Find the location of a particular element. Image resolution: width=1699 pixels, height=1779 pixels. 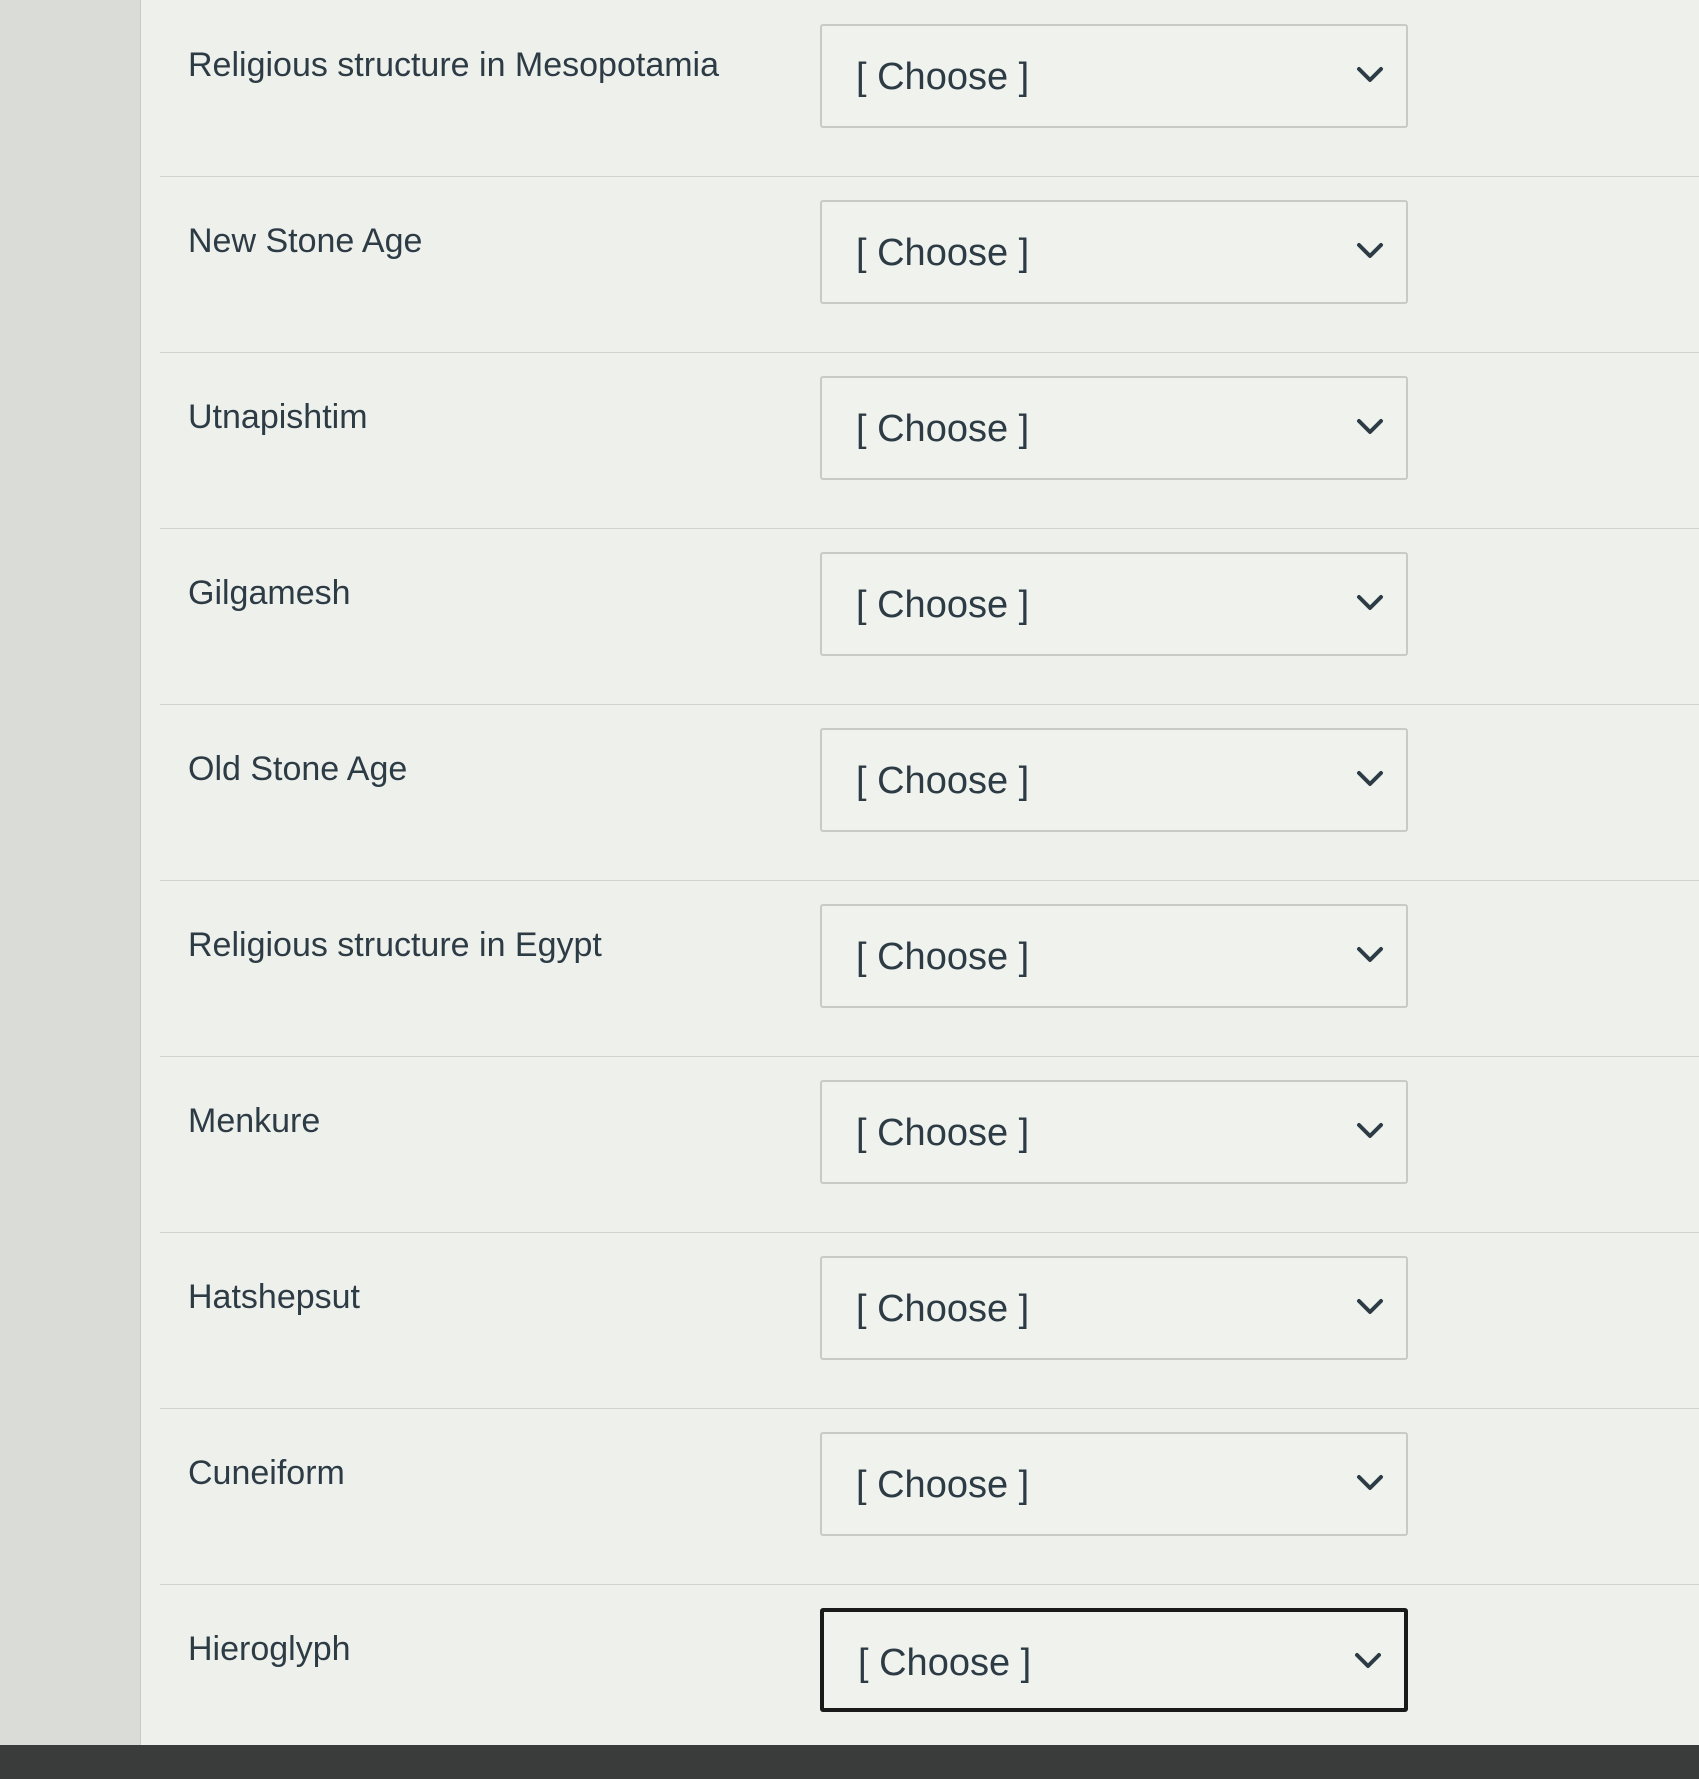

screen-bezel is located at coordinates (849, 1762).